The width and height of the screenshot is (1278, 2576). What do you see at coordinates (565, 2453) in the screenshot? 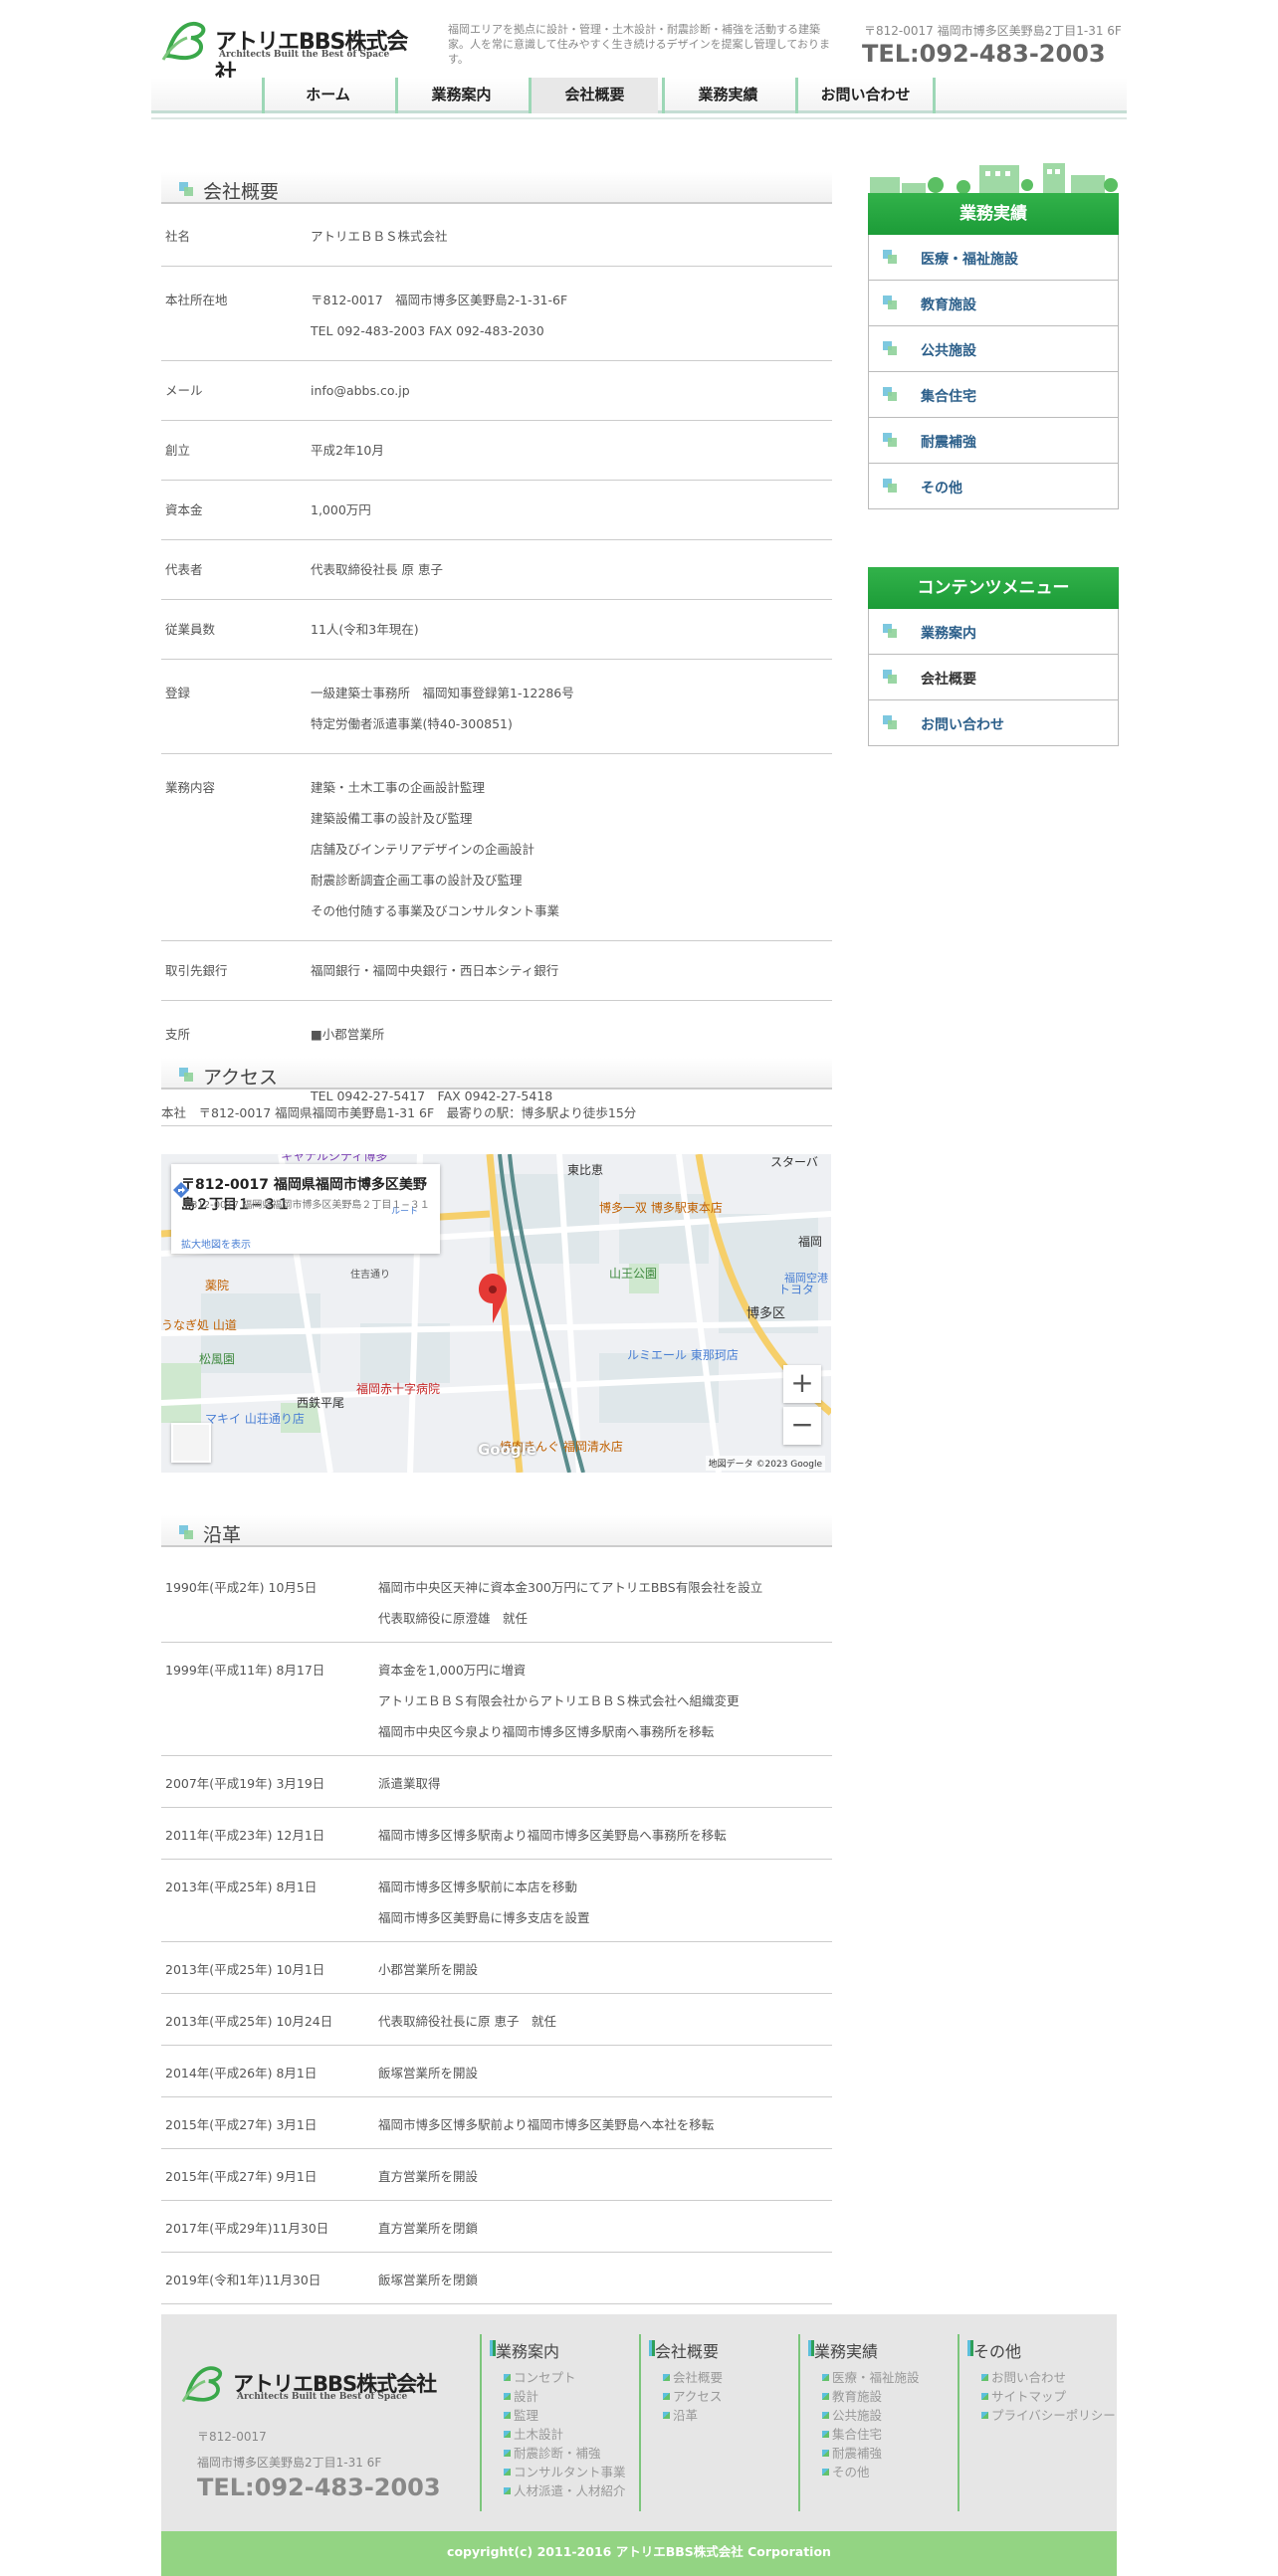
I see `footer-link: 耐震診断・補強` at bounding box center [565, 2453].